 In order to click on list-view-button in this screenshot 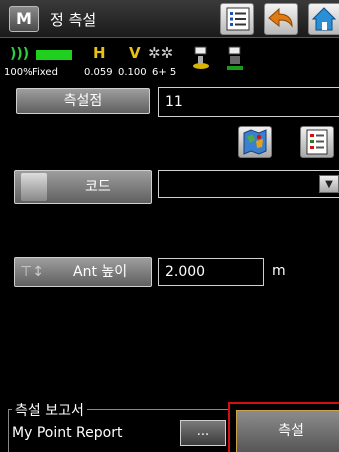, I will do `click(237, 19)`.